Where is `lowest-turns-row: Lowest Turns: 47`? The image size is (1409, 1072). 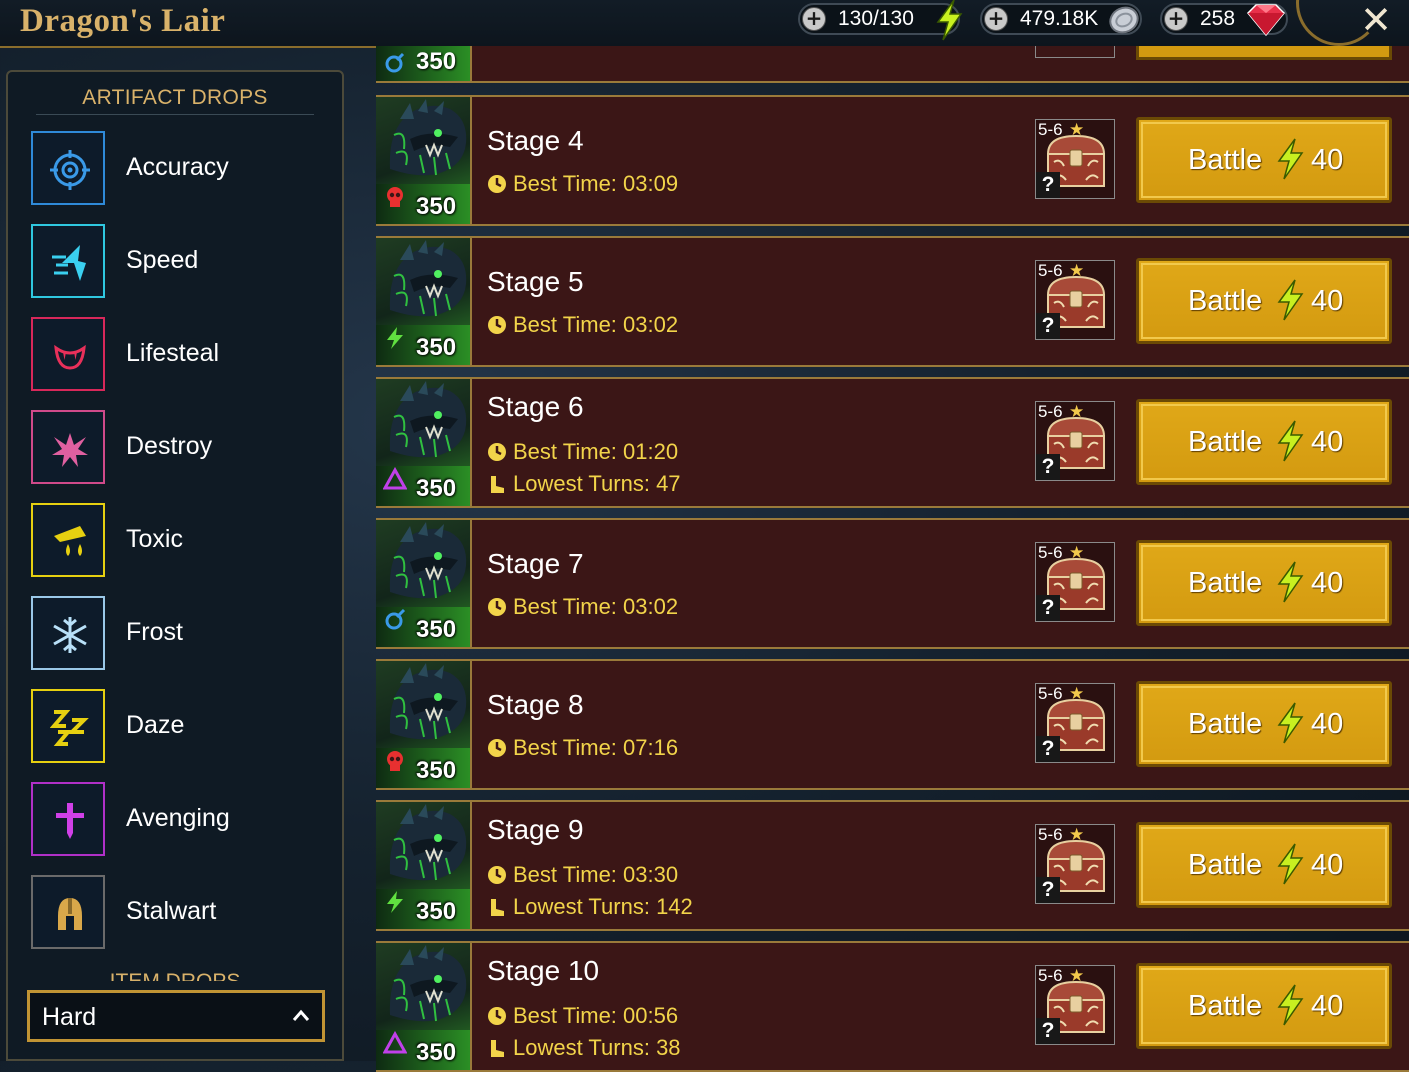
lowest-turns-row: Lowest Turns: 47 is located at coordinates (584, 484).